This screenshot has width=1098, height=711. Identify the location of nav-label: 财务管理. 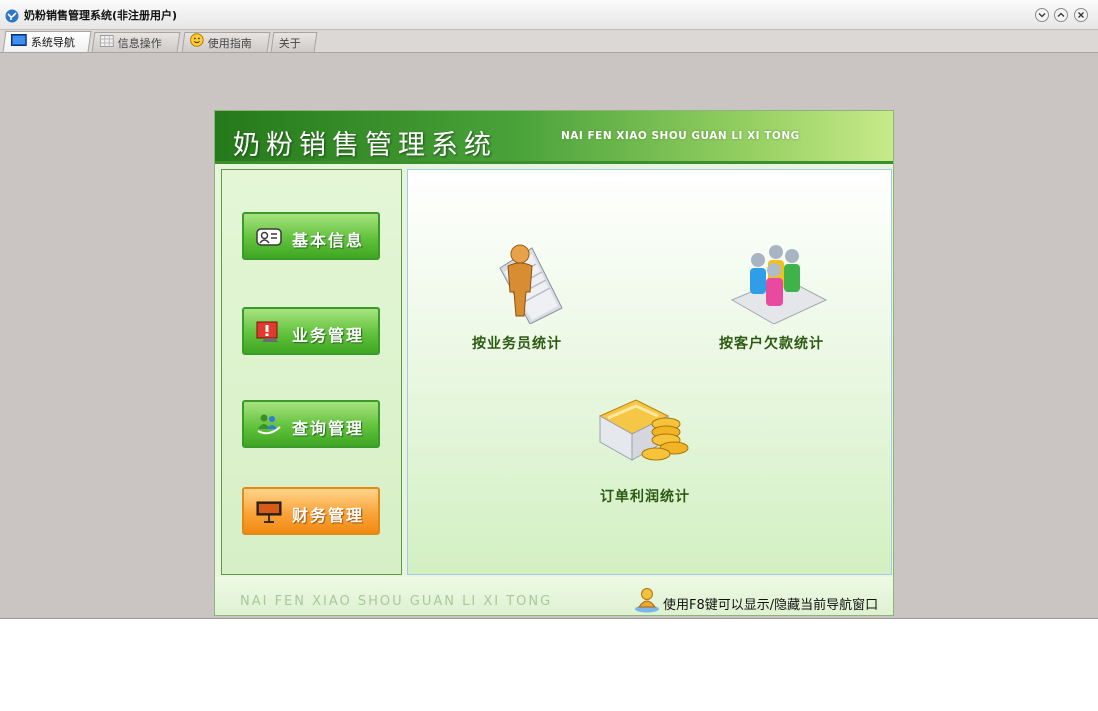
(328, 515).